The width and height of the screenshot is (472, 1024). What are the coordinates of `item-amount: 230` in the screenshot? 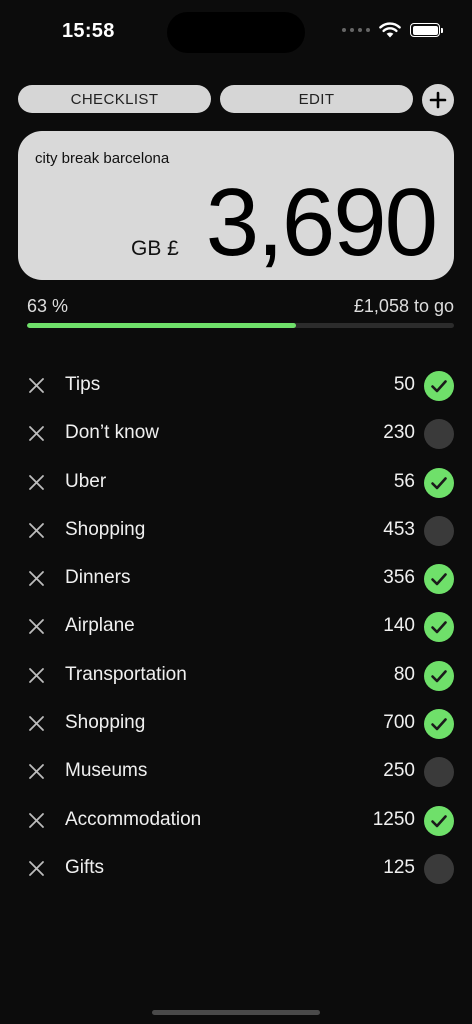 It's located at (399, 433).